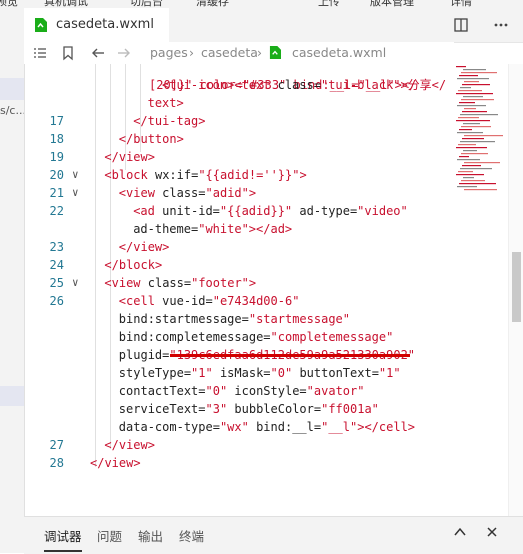 The width and height of the screenshot is (523, 554). What do you see at coordinates (68, 53) in the screenshot?
I see `bookmark-icon` at bounding box center [68, 53].